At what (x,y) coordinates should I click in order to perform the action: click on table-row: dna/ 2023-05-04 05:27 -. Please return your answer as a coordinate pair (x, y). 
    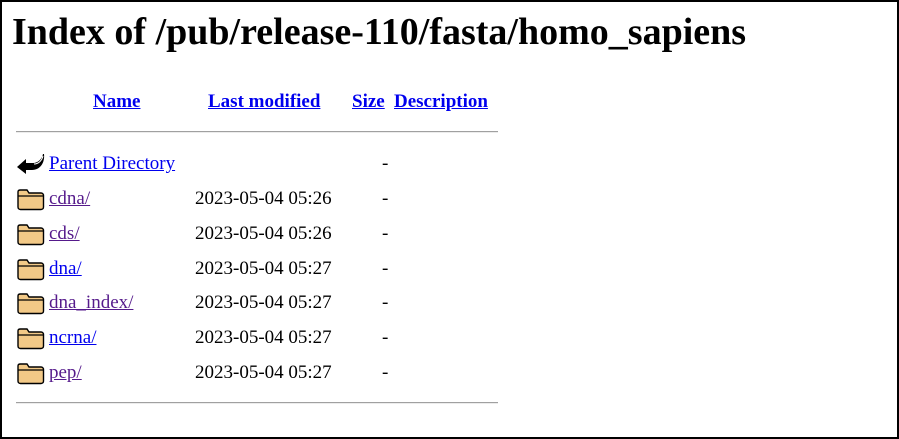
    Looking at the image, I should click on (262, 269).